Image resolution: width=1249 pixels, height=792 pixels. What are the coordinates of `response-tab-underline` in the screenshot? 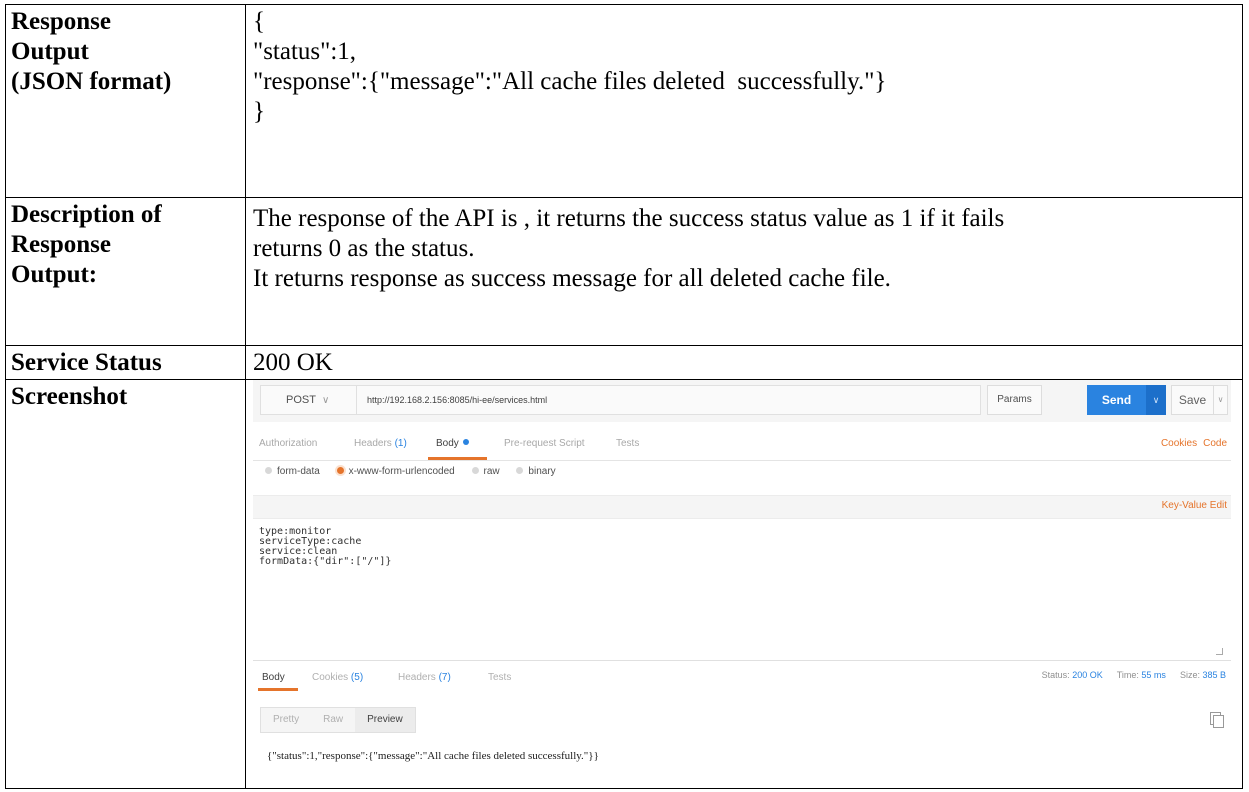 It's located at (278, 689).